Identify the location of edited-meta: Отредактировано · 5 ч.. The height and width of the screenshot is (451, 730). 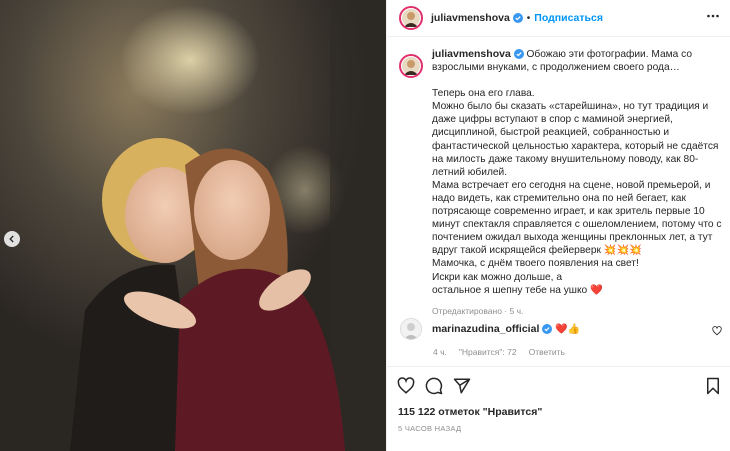
(478, 310).